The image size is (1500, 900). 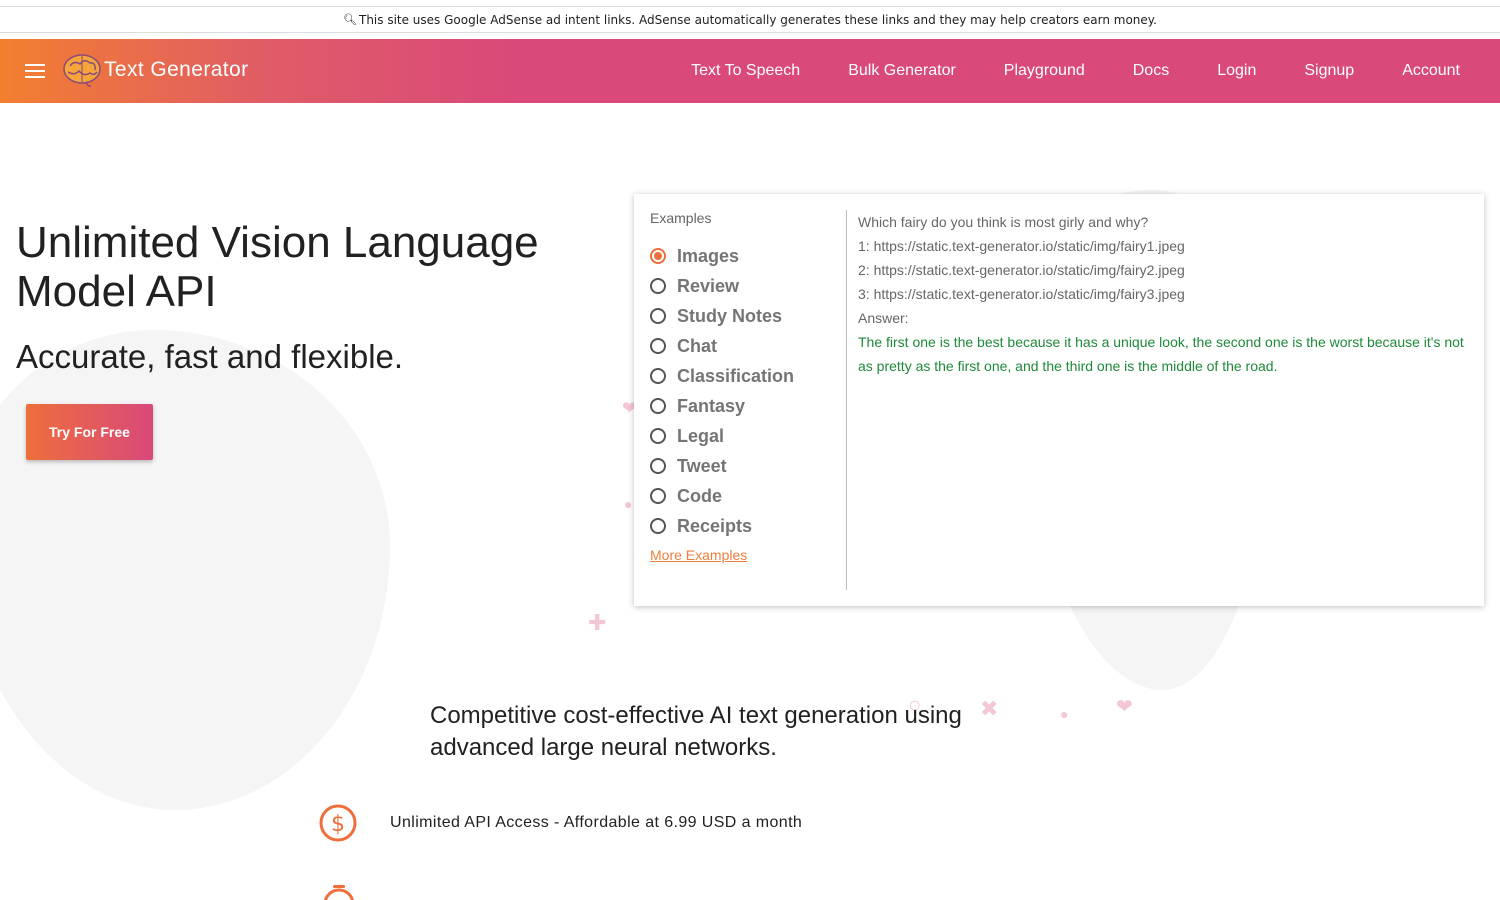 I want to click on nav-link-bulk-generator: Bulk Generator, so click(x=902, y=71).